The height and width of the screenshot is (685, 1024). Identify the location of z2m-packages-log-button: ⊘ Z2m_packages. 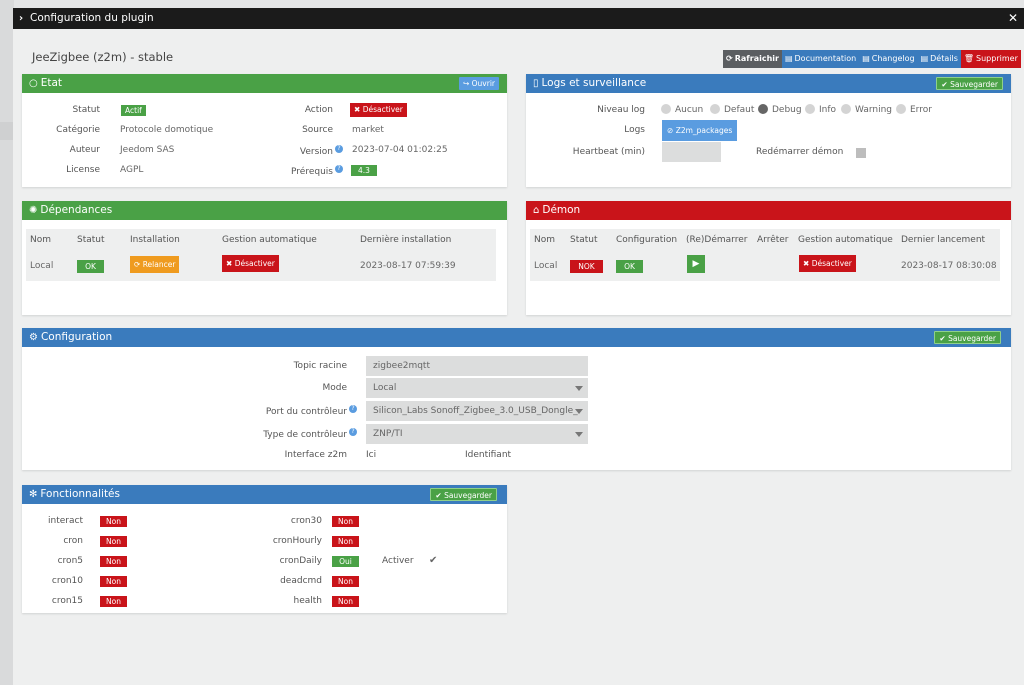
(700, 130).